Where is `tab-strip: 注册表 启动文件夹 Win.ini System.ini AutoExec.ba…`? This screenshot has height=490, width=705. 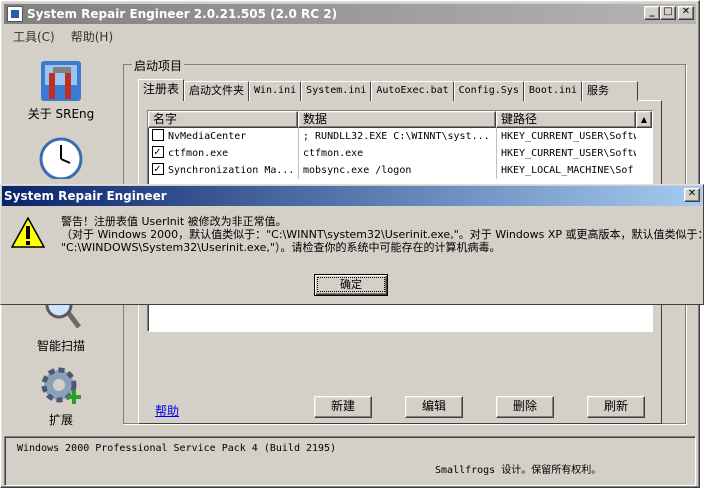
tab-strip: 注册表 启动文件夹 Win.ini System.ini AutoExec.ba… is located at coordinates (388, 90).